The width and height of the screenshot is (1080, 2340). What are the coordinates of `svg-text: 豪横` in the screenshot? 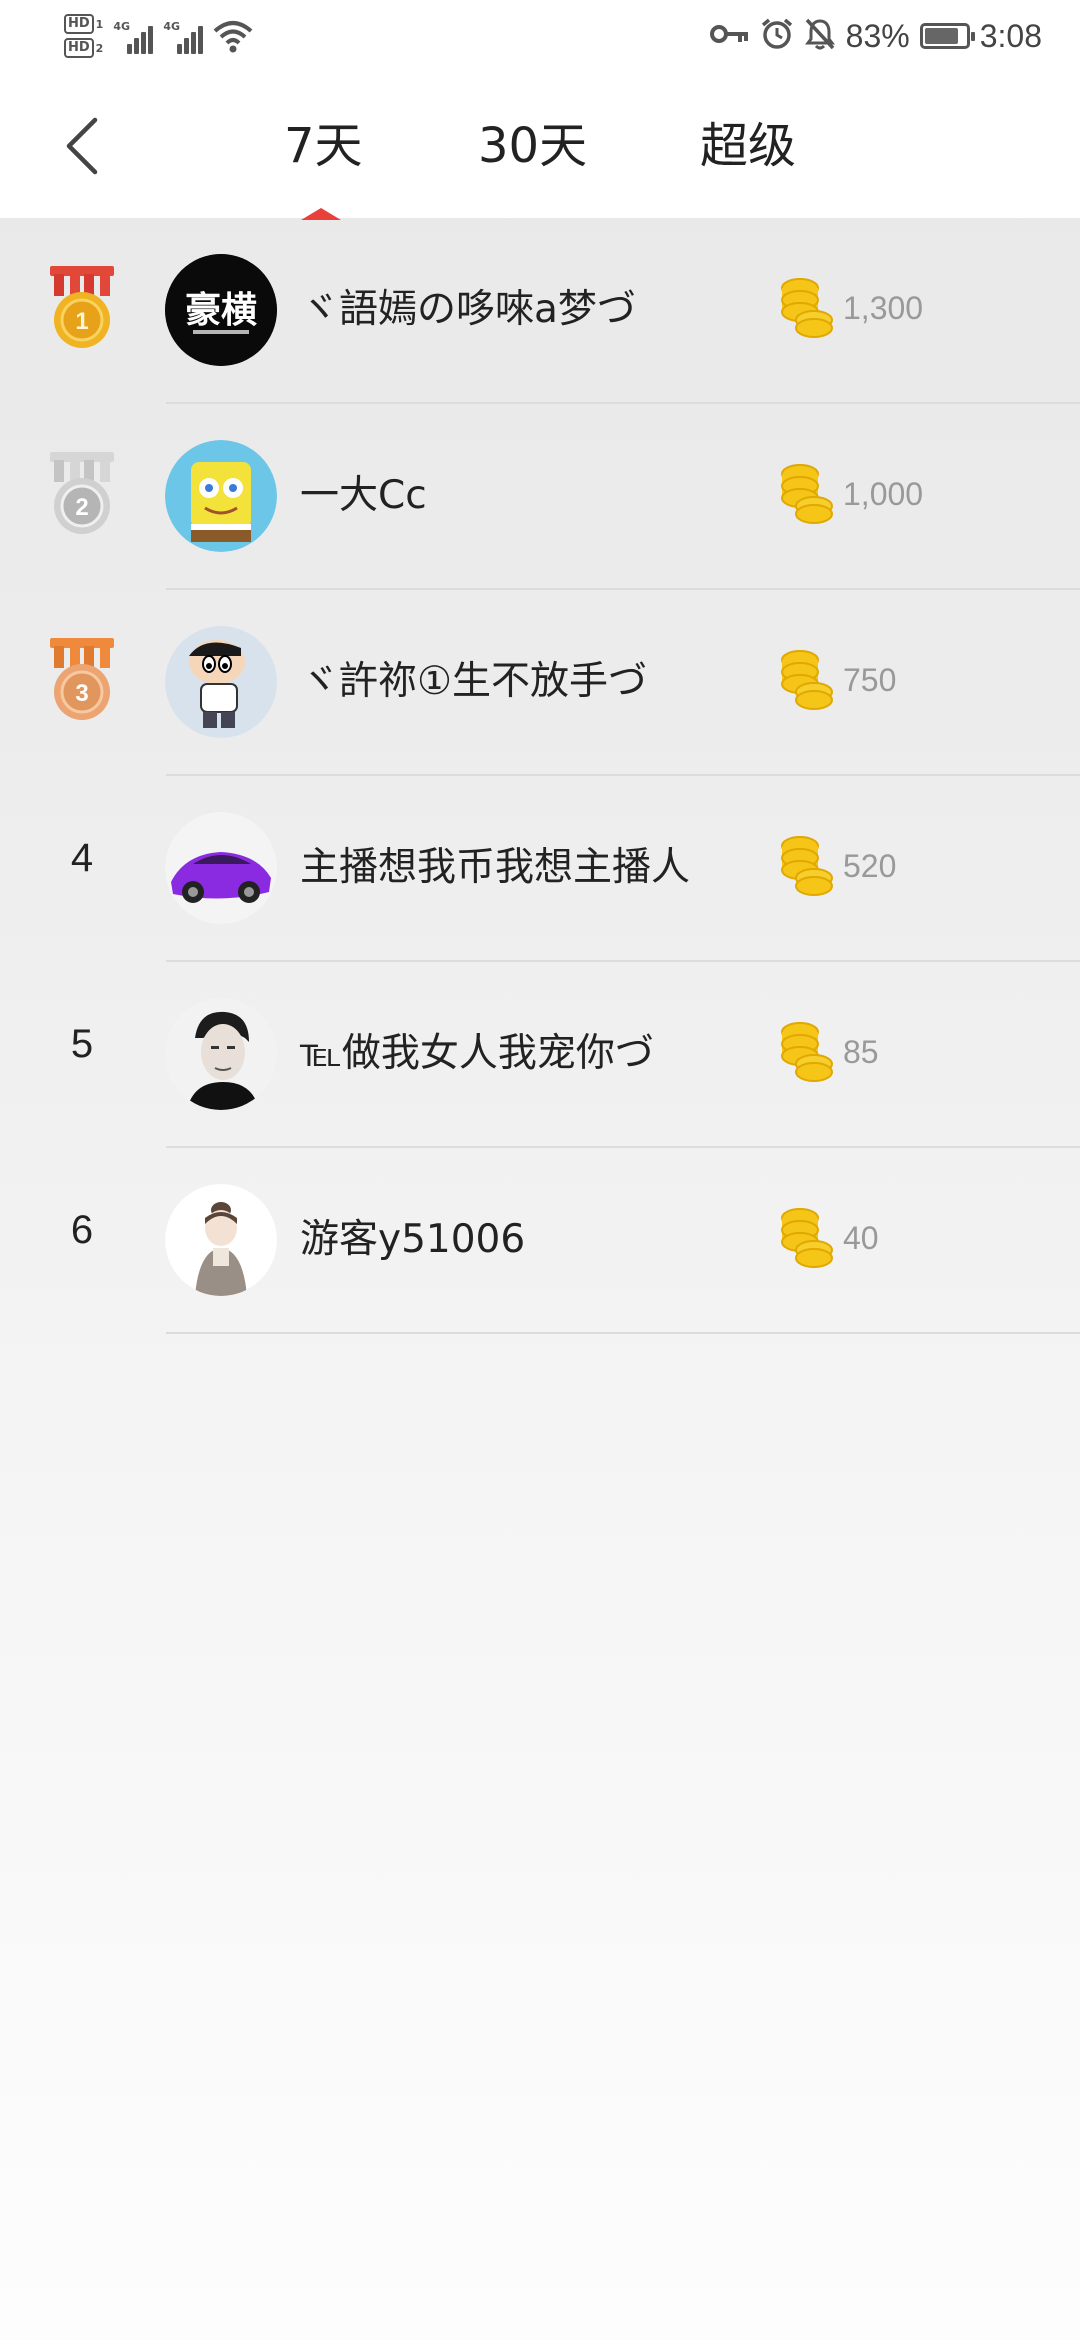 It's located at (221, 310).